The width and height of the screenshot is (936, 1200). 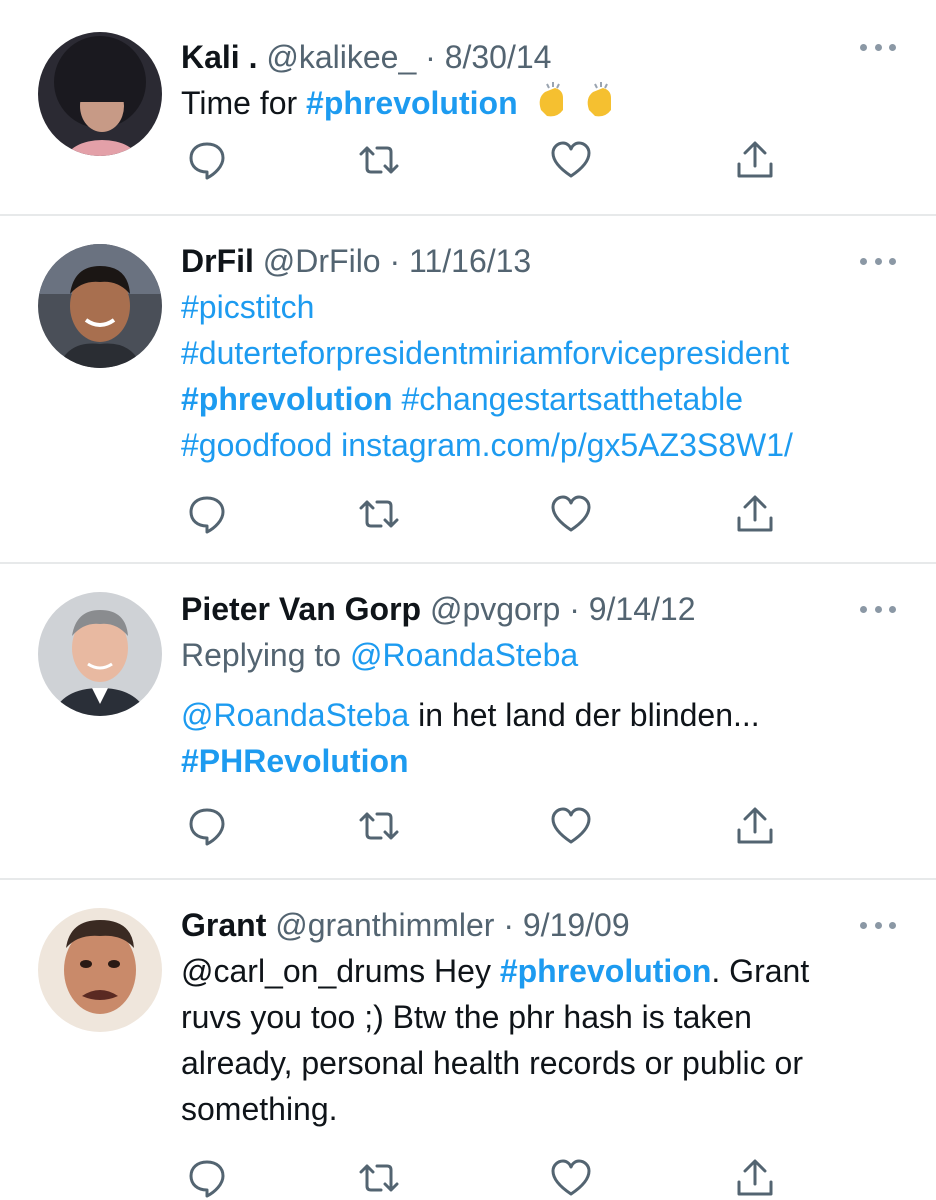 What do you see at coordinates (247, 307) in the screenshot?
I see `hashtag-link: #picstitch` at bounding box center [247, 307].